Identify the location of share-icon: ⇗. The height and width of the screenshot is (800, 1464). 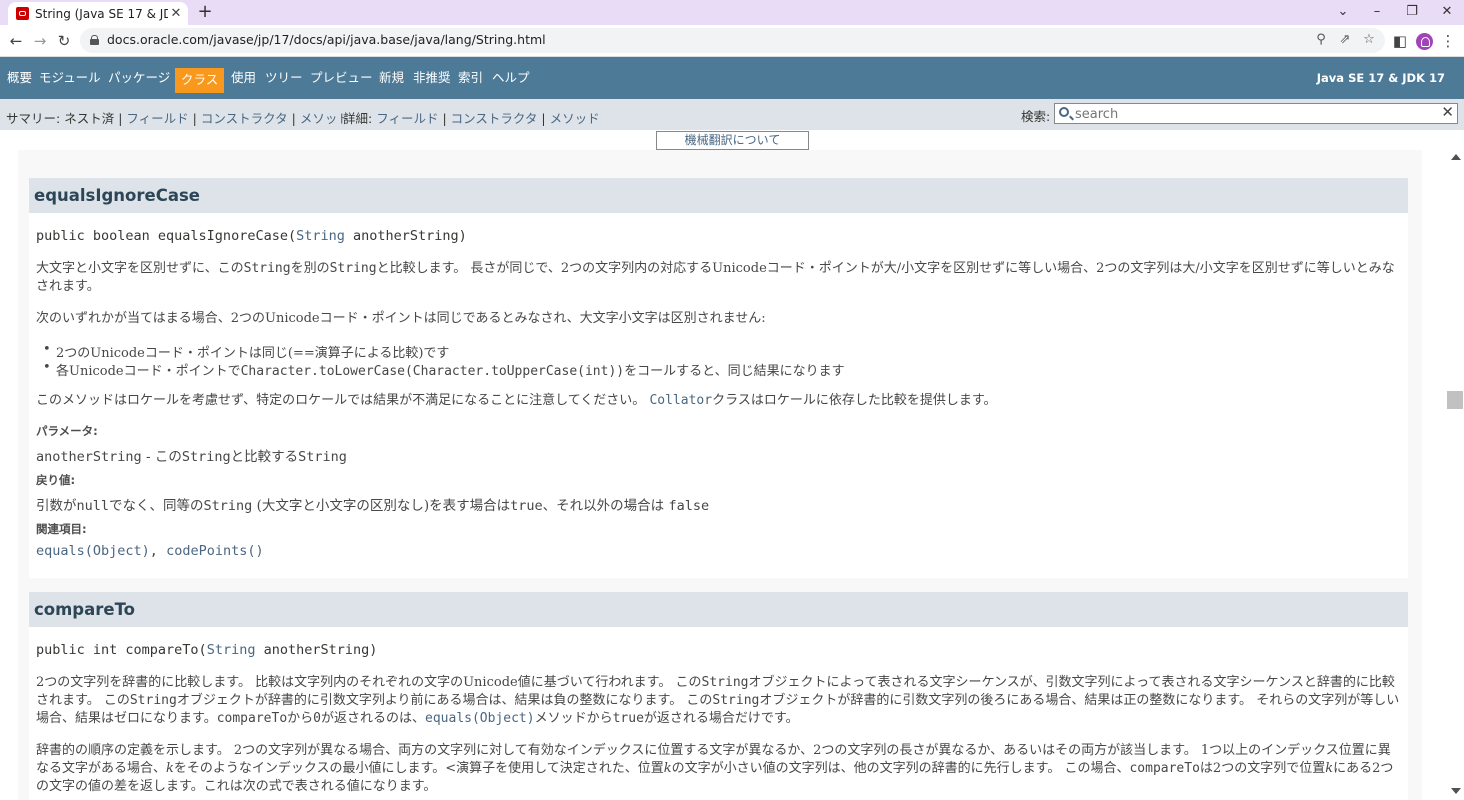
(1345, 41).